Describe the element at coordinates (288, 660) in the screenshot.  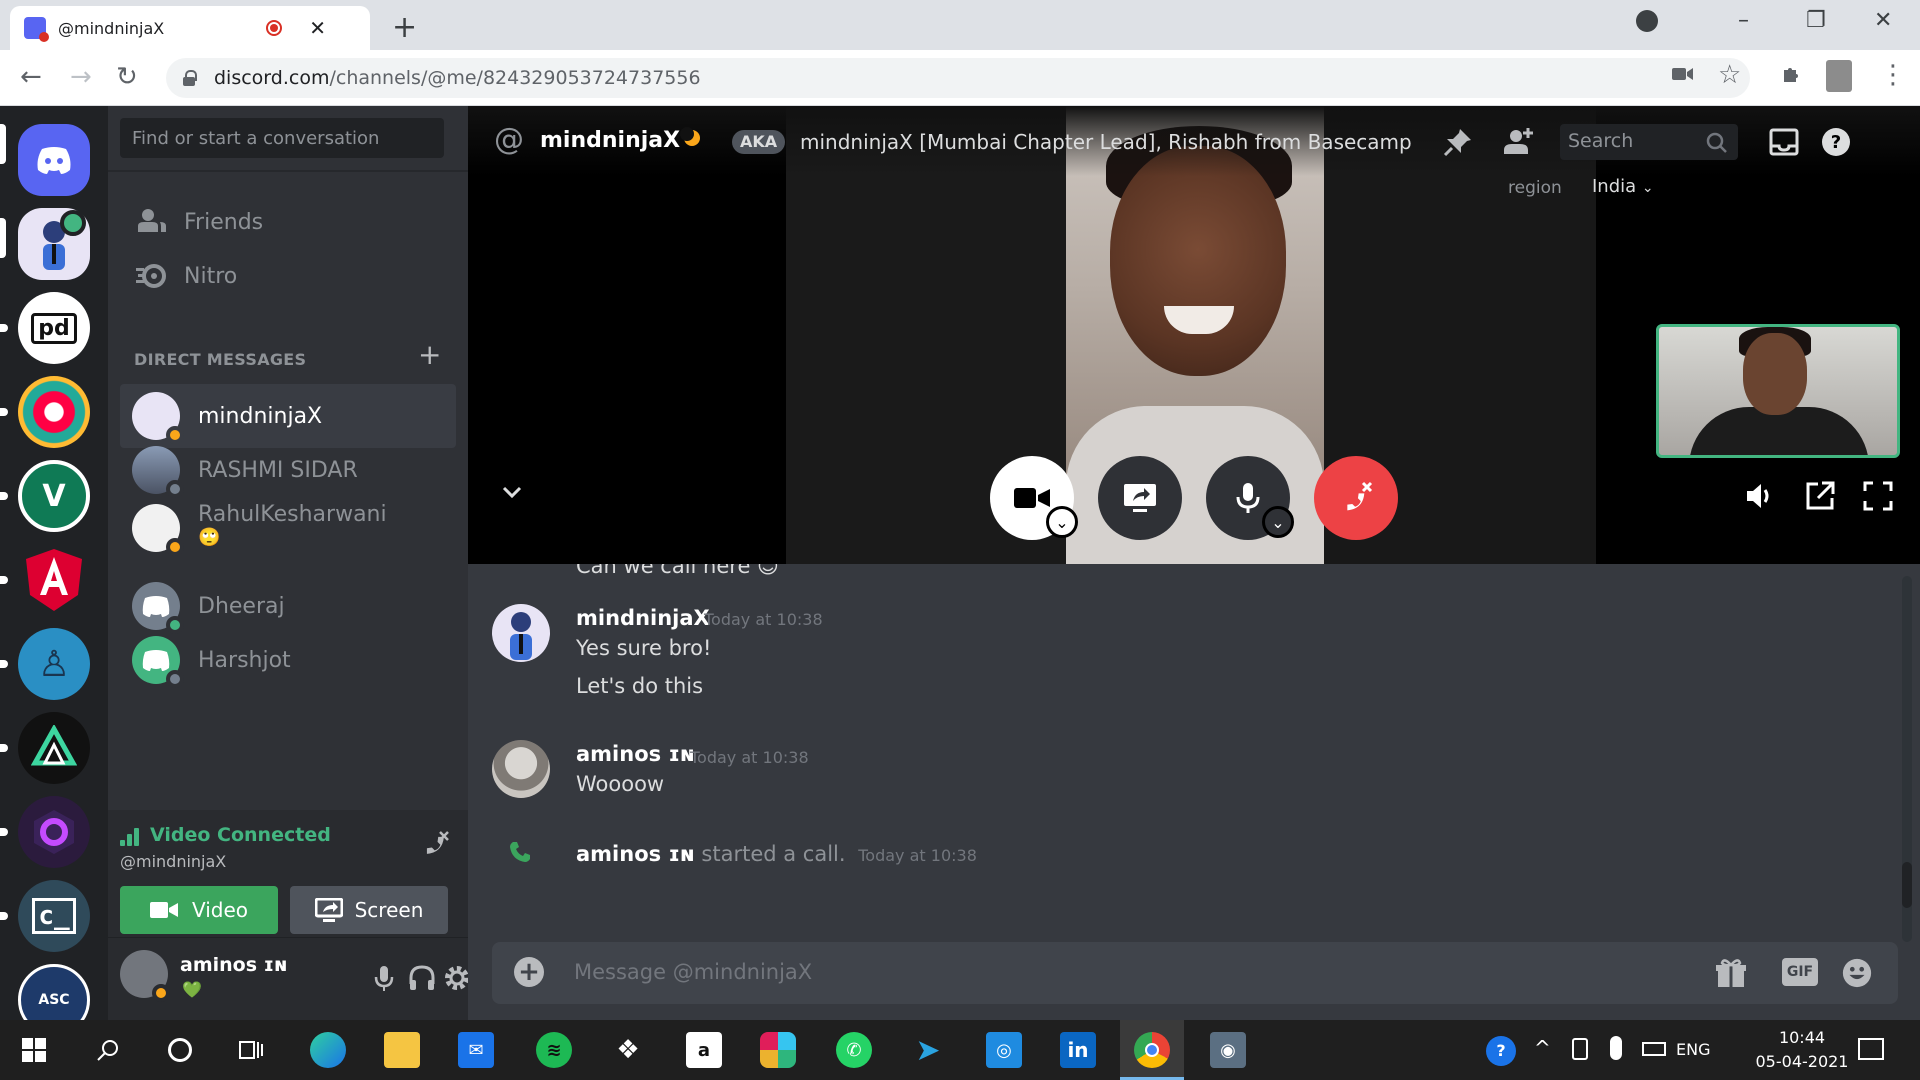
I see `dm-item-harshjot: Harshjot` at that location.